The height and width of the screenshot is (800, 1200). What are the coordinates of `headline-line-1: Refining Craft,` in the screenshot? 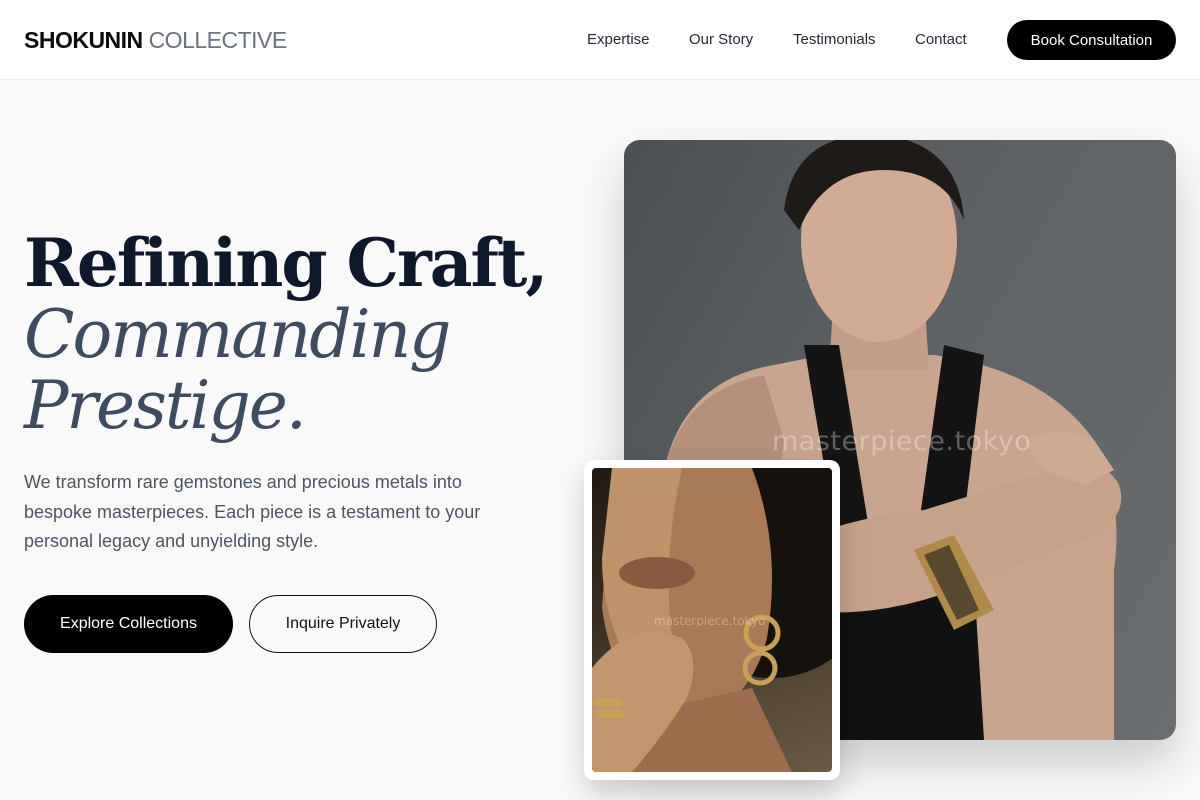 It's located at (286, 263).